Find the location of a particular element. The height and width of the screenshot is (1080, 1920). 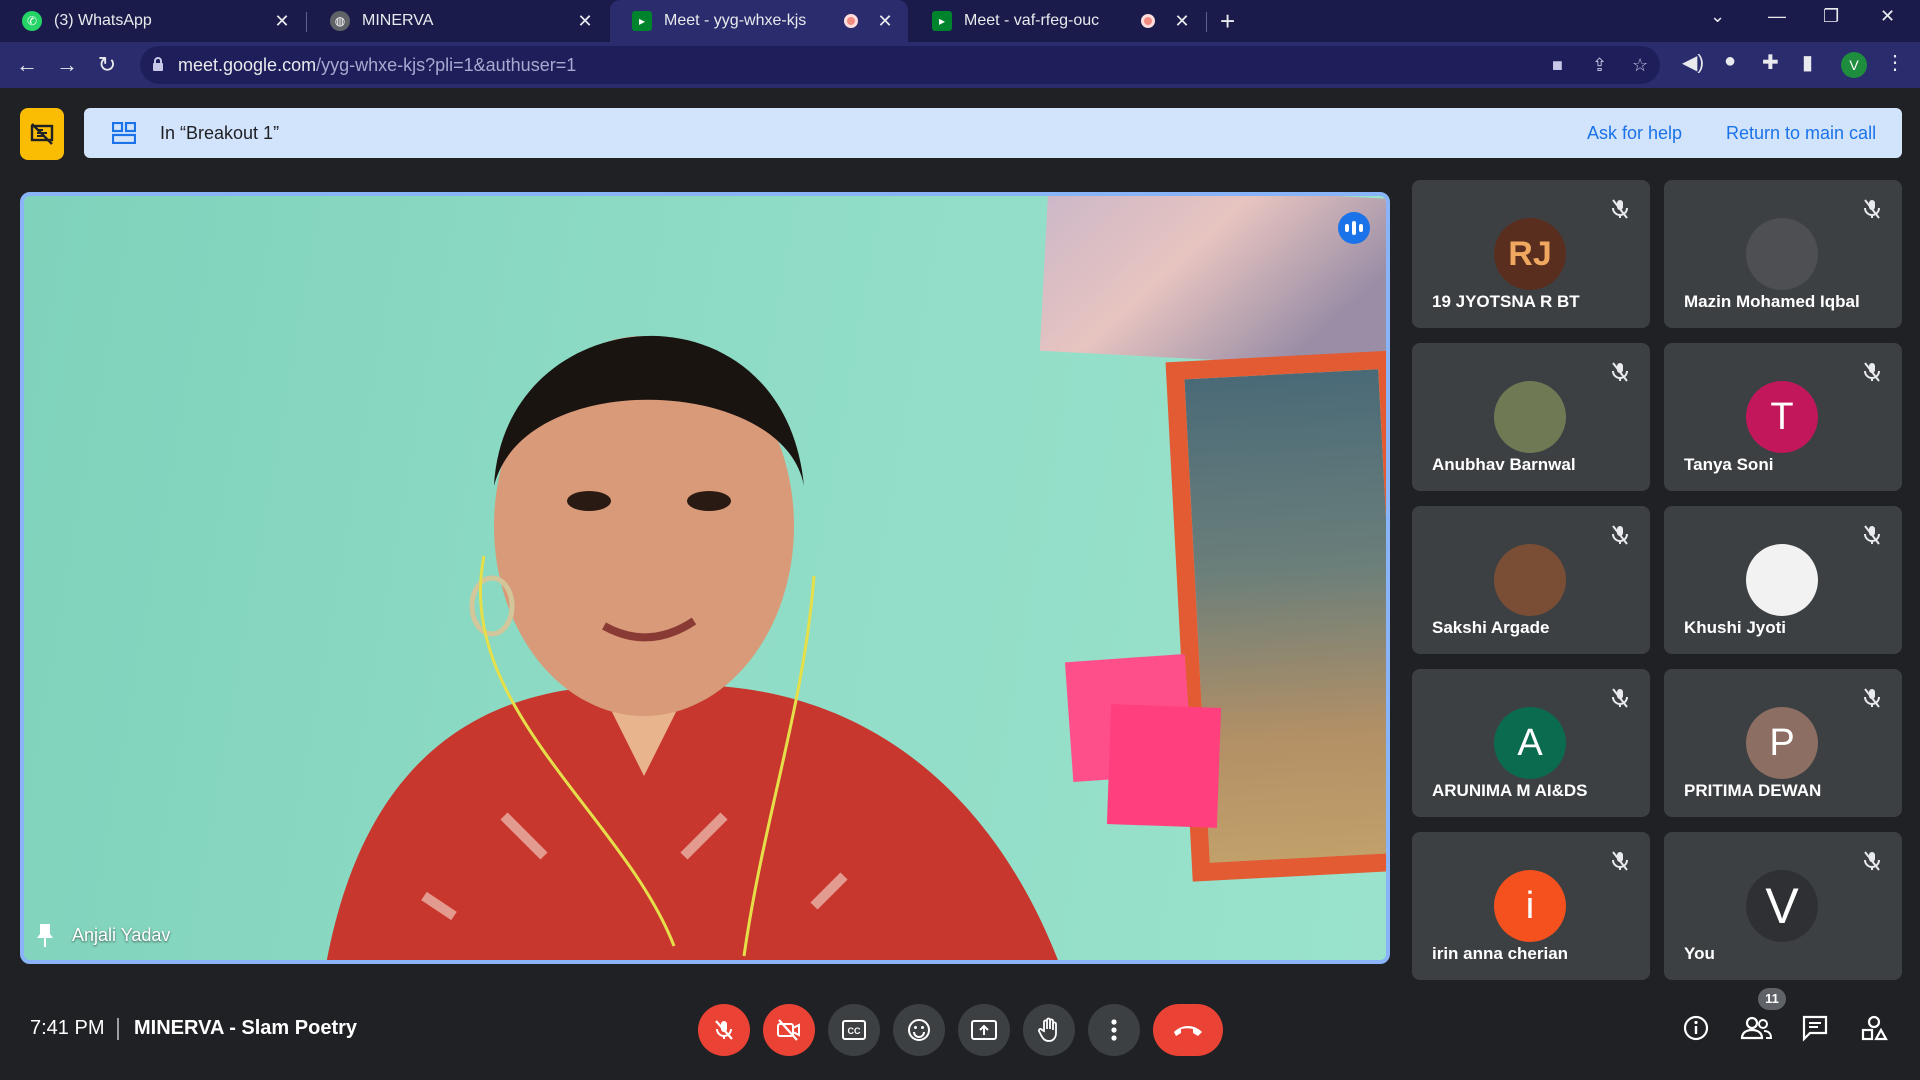

lock-icon is located at coordinates (158, 64).